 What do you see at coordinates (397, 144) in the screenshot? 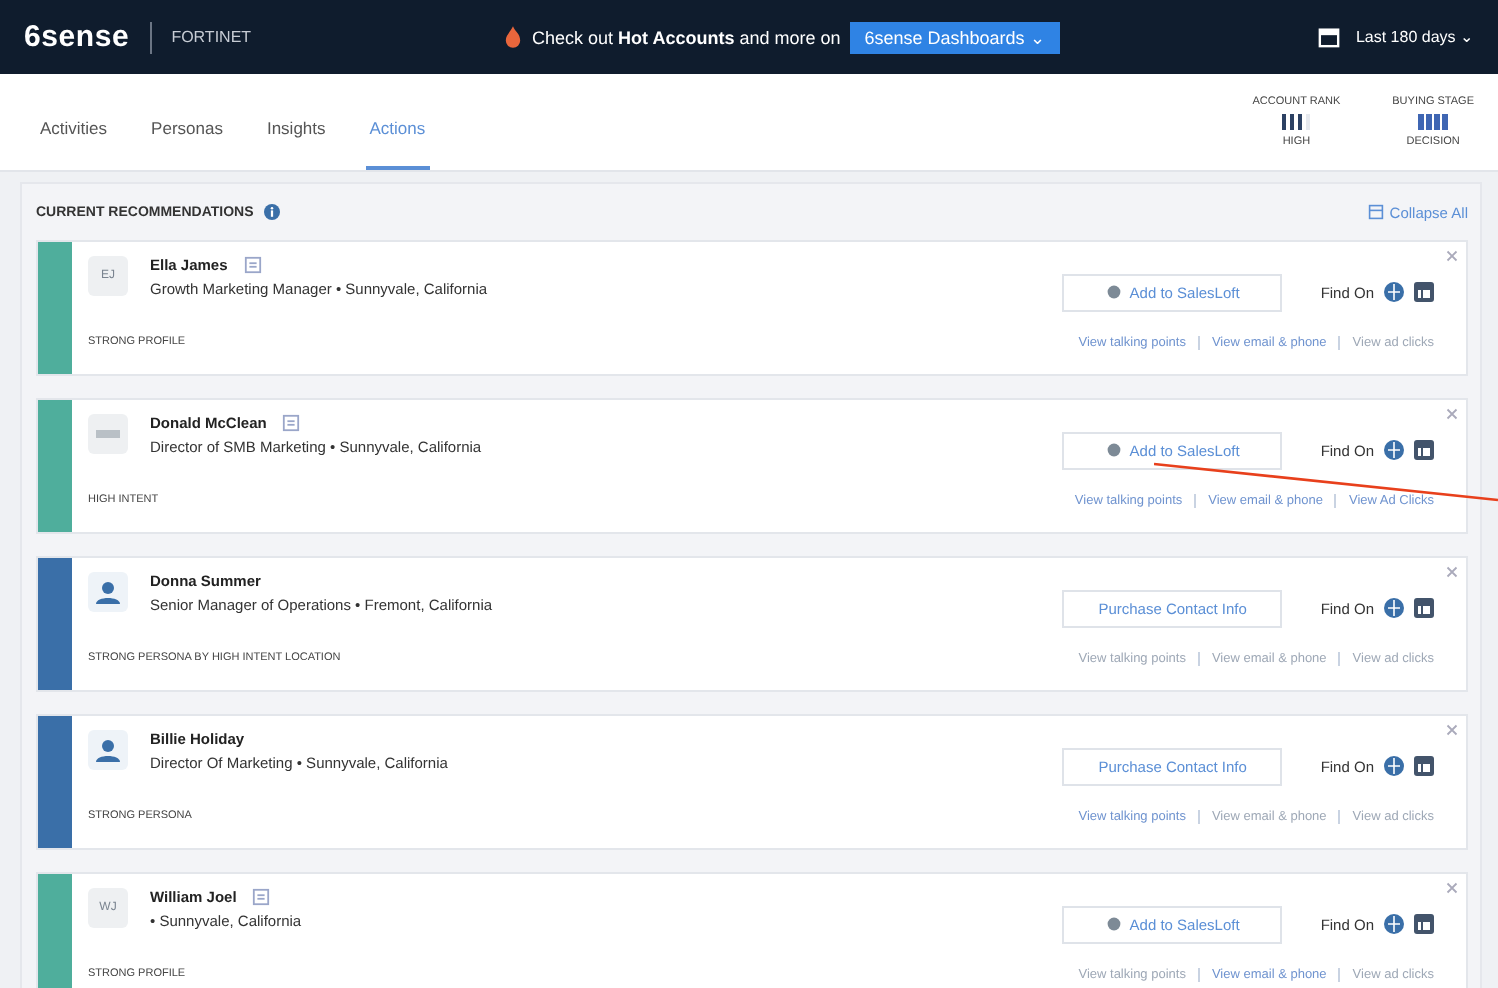
I see `tab: Actions` at bounding box center [397, 144].